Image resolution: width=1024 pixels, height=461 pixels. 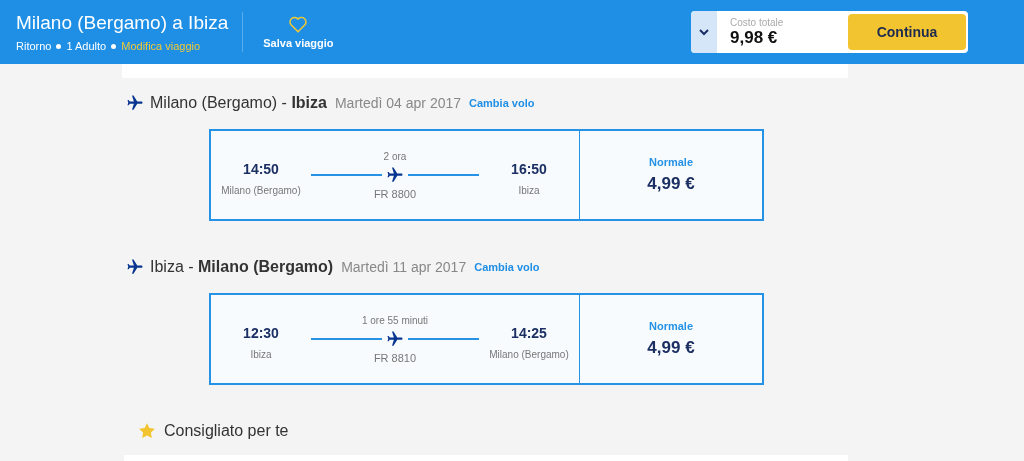 What do you see at coordinates (529, 332) in the screenshot?
I see `arrival-time: 14:25` at bounding box center [529, 332].